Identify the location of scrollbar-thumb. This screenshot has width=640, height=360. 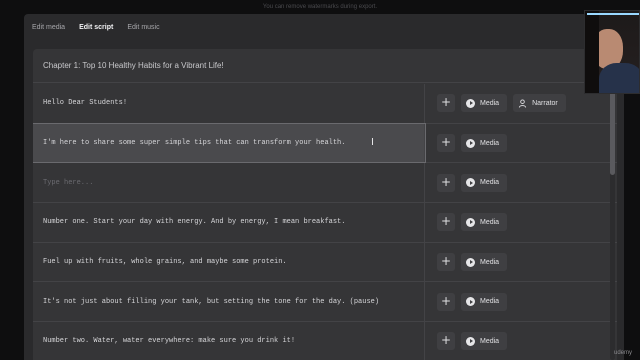
(612, 130).